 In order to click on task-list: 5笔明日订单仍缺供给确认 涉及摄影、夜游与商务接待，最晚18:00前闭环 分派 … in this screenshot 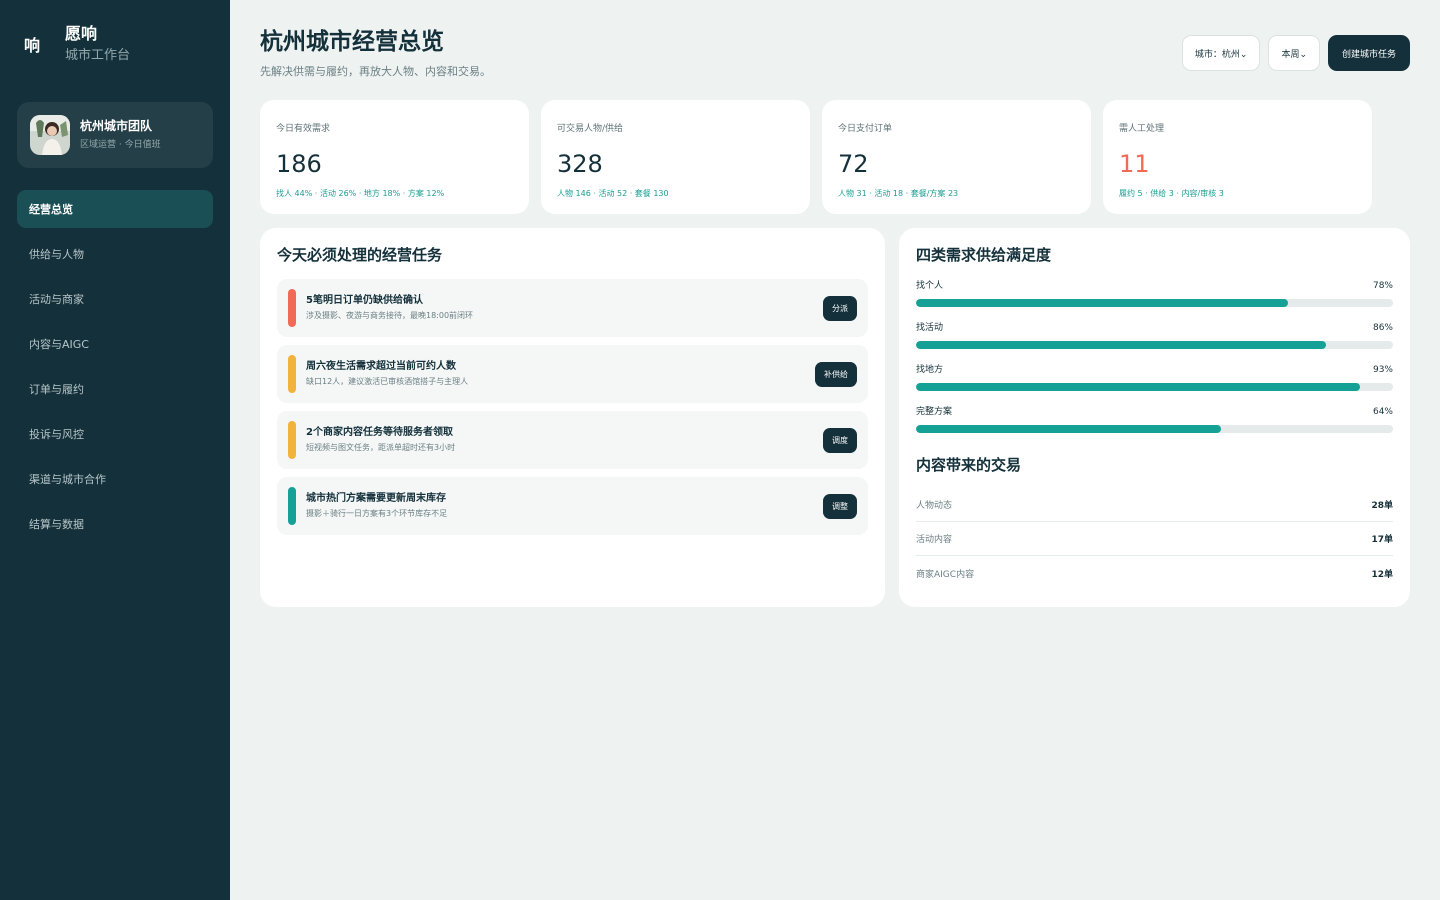, I will do `click(572, 411)`.